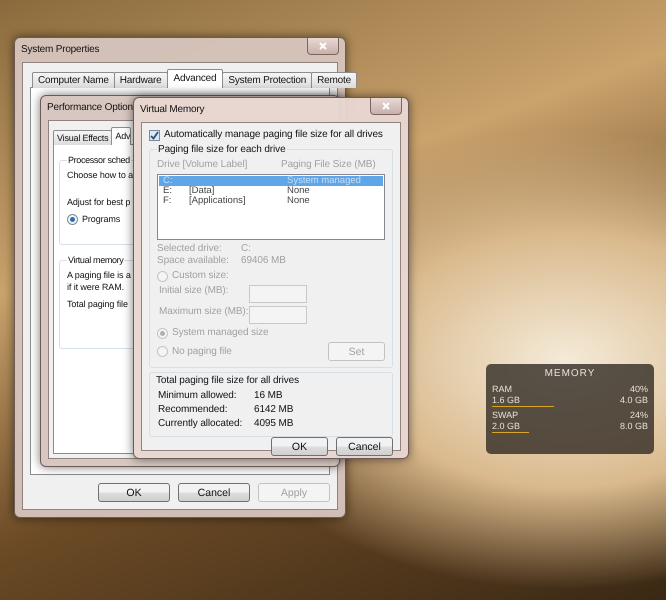 The image size is (666, 600). I want to click on radio-label: No paging file, so click(202, 352).